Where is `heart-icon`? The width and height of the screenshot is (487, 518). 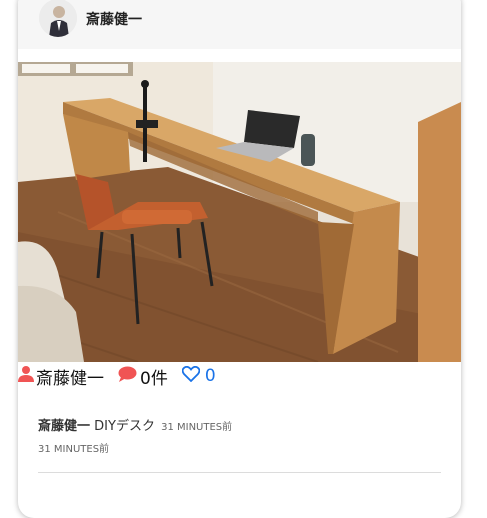 heart-icon is located at coordinates (191, 376).